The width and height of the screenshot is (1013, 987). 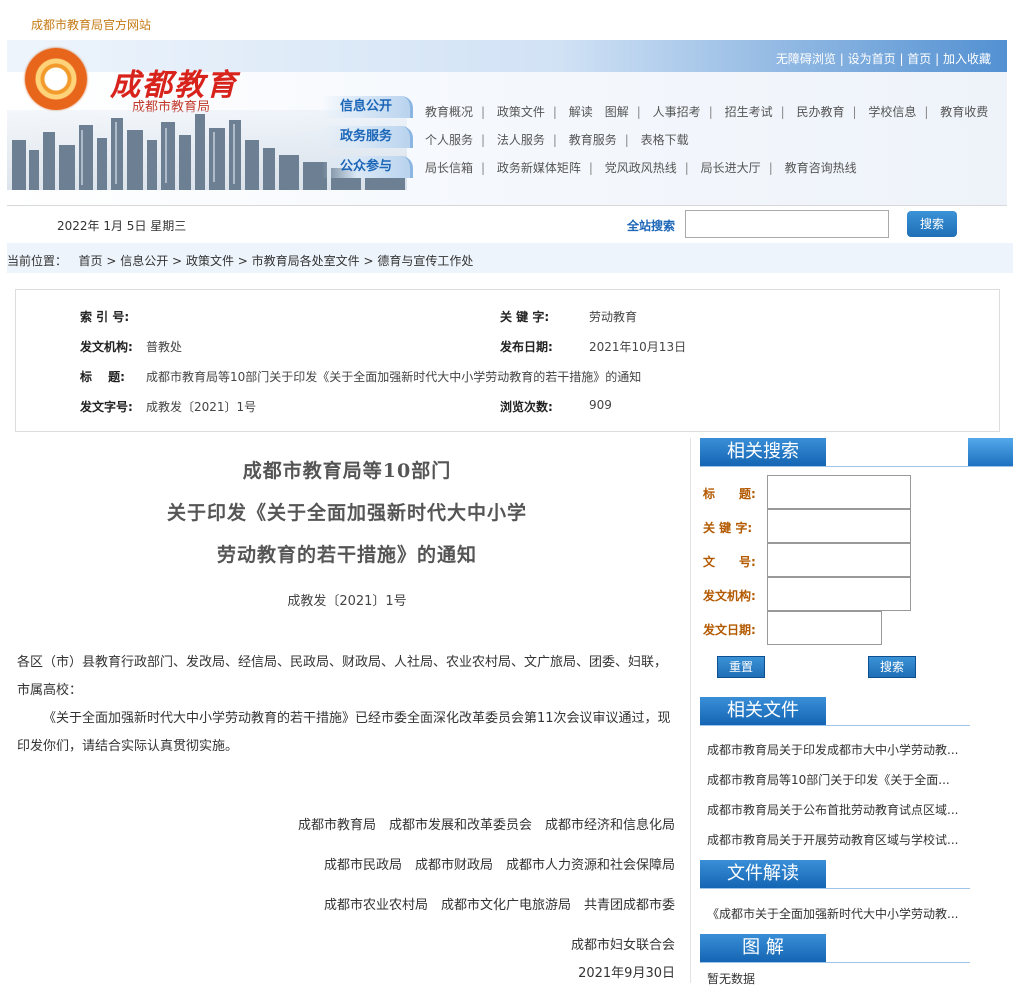 I want to click on link-home: 首页, so click(x=919, y=59).